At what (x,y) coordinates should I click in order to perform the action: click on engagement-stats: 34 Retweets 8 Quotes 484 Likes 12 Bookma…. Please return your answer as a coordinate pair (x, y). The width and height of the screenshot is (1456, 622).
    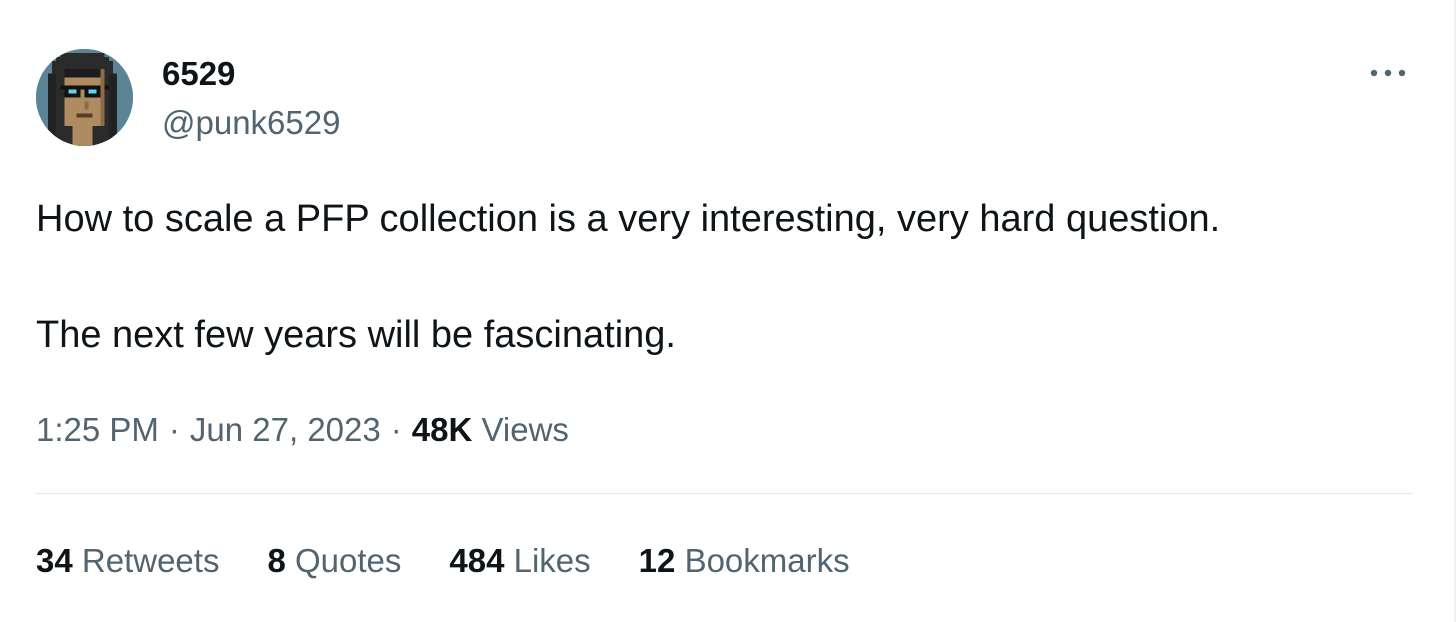
    Looking at the image, I should click on (443, 561).